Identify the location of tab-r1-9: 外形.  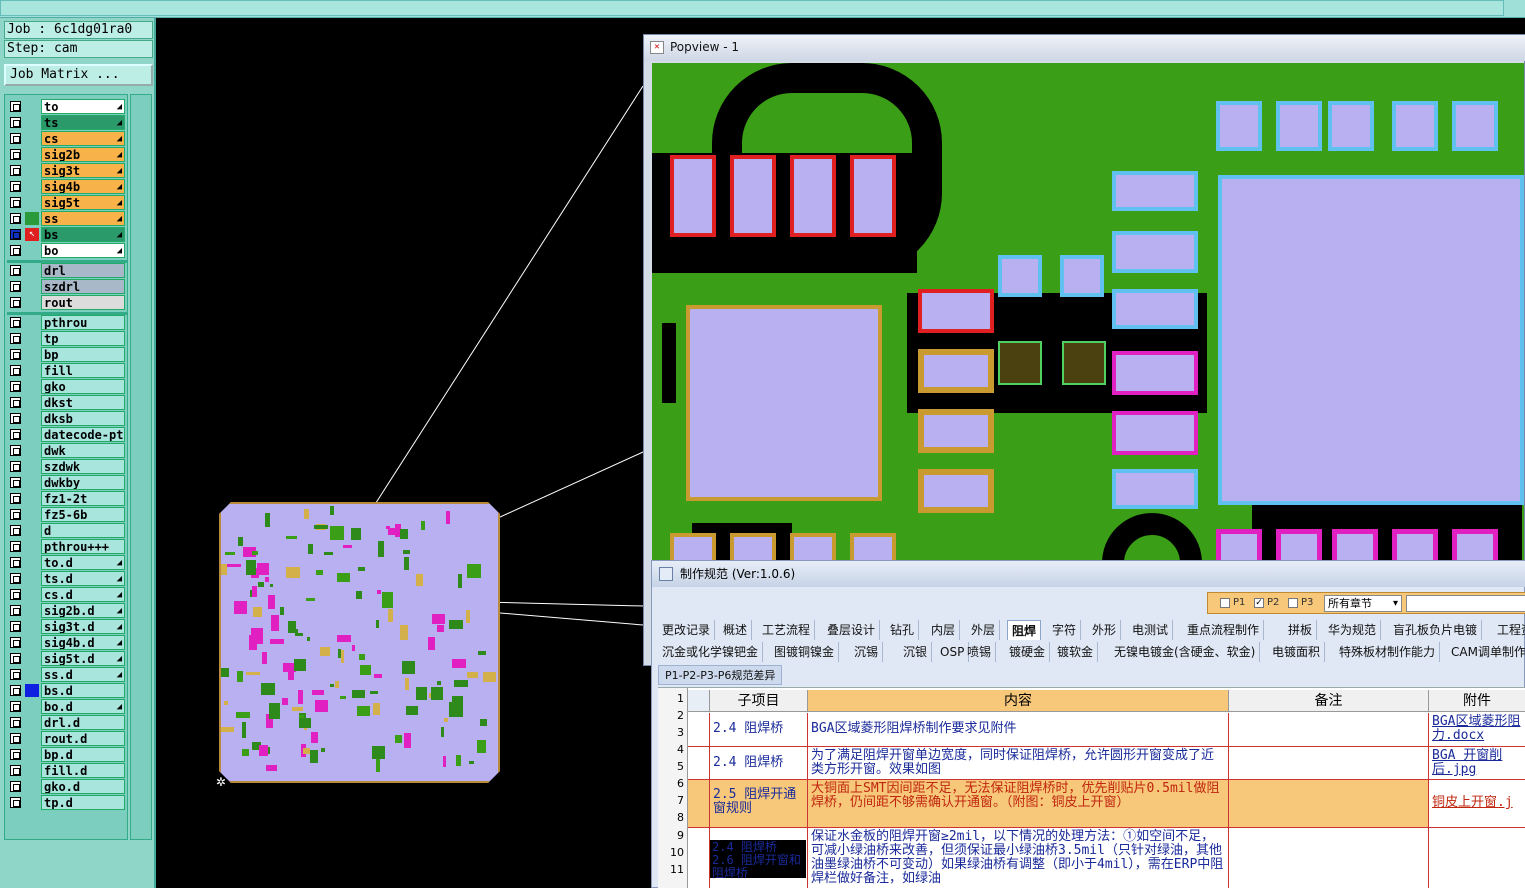
(1105, 630).